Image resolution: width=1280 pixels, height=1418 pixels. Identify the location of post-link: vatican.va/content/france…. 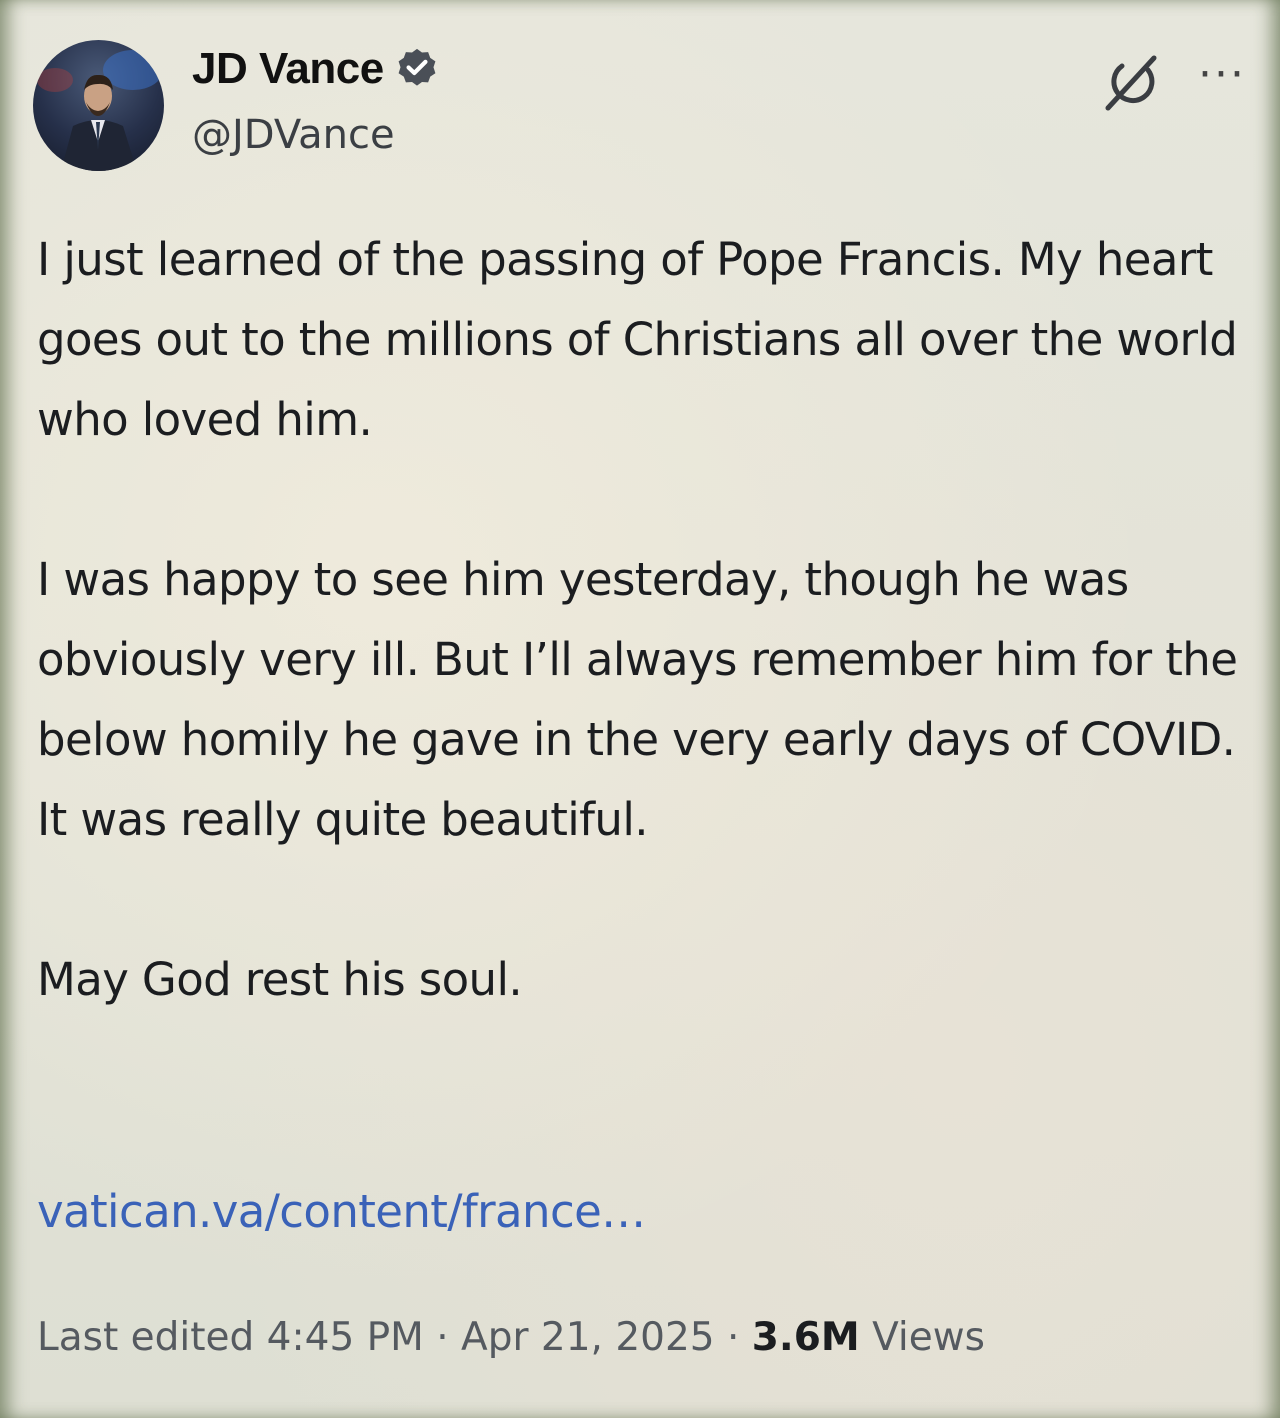
(341, 1212).